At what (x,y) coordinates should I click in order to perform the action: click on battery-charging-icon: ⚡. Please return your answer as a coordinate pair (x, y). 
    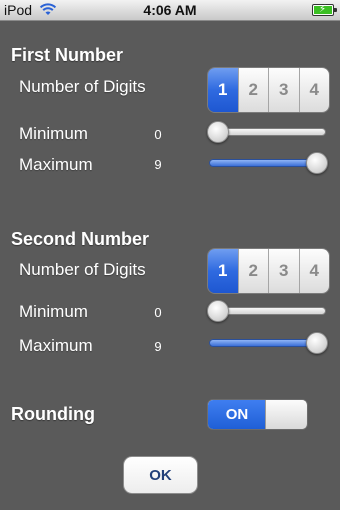
    Looking at the image, I should click on (324, 10).